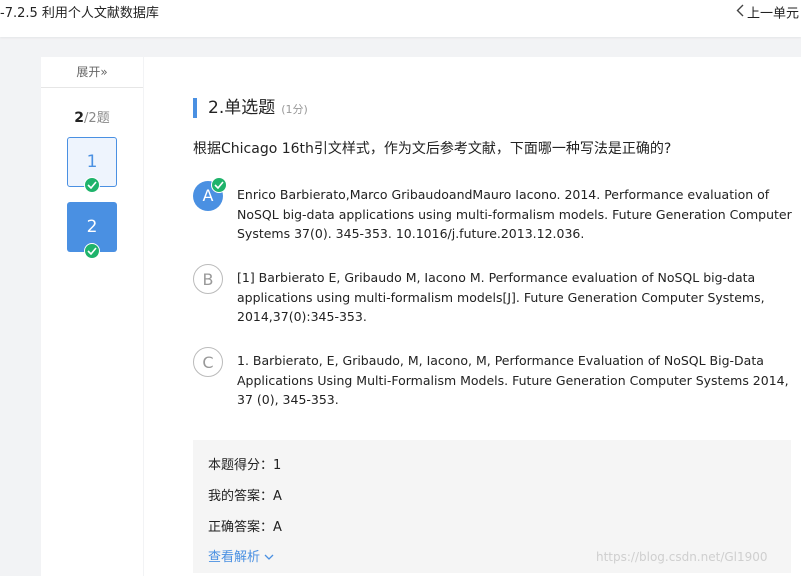 This screenshot has width=801, height=576. I want to click on question-nav-sidebar: 展开» 2/2题 1 2, so click(92, 316).